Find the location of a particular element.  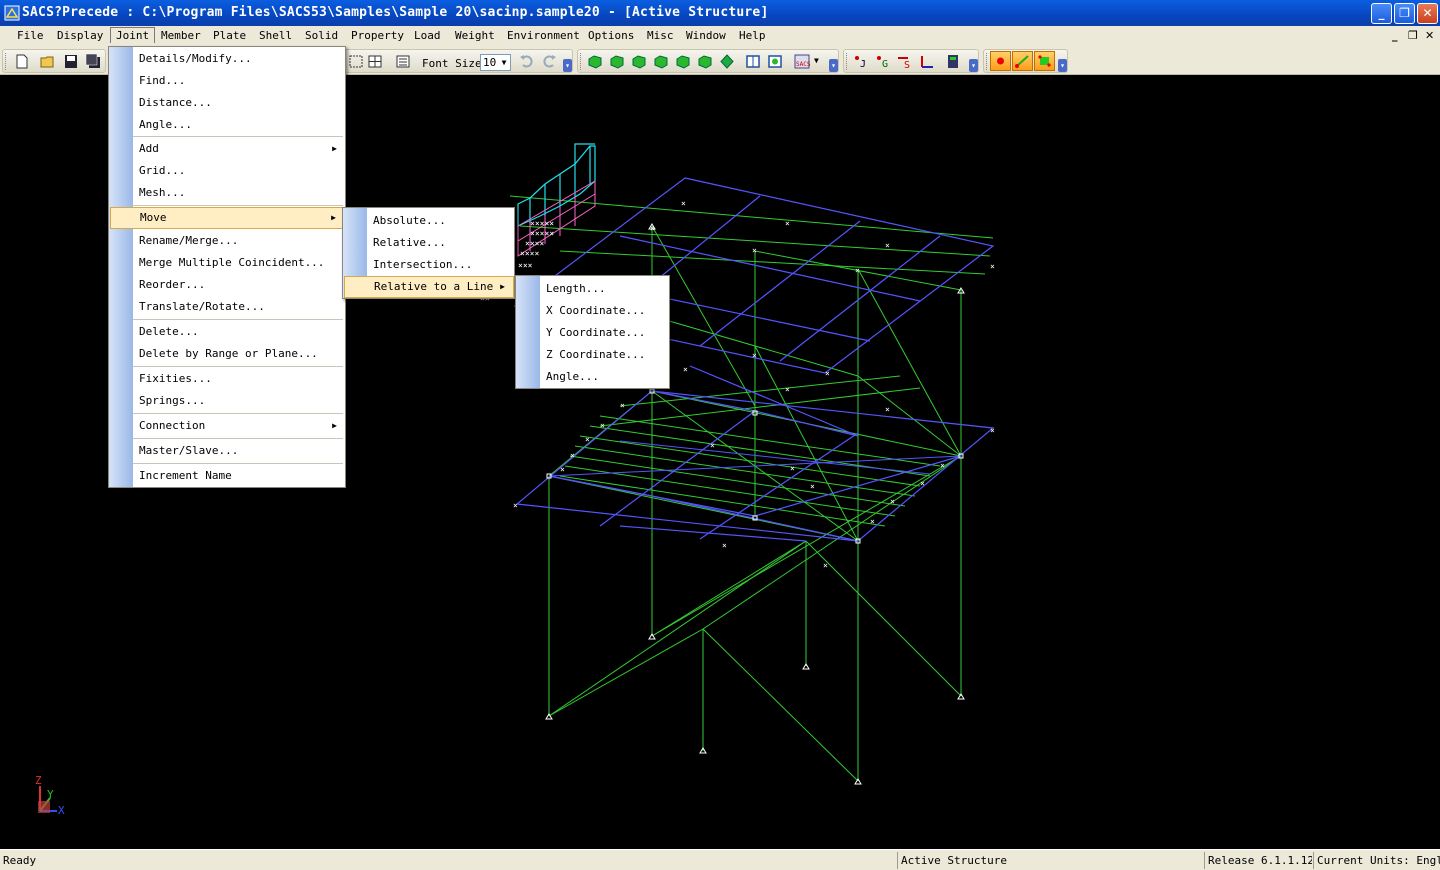

joint-label-icon: J is located at coordinates (861, 61).